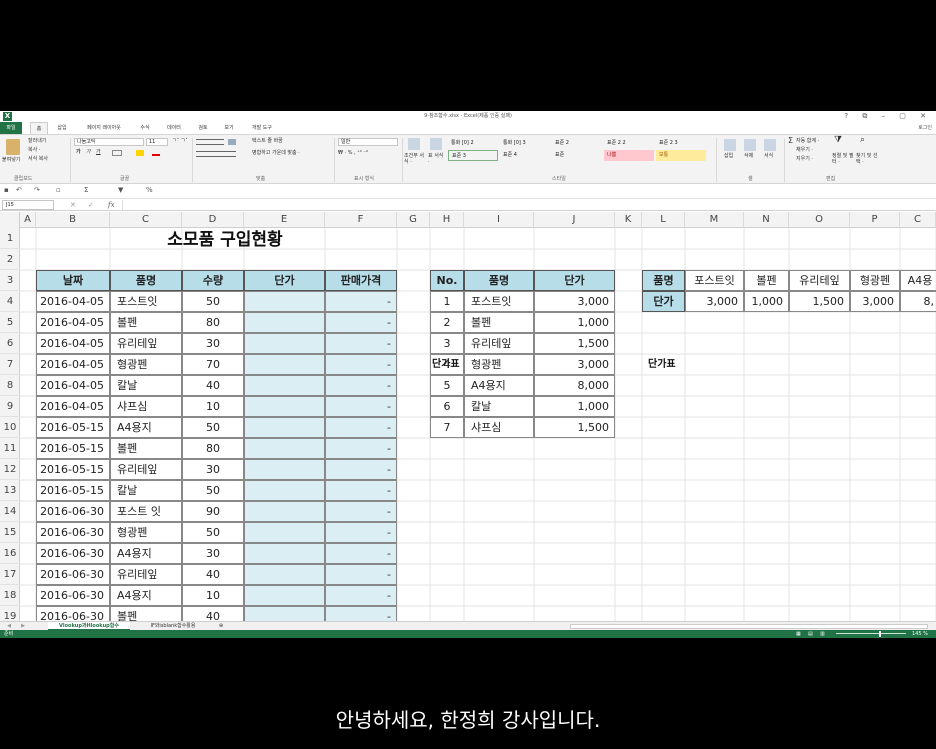  What do you see at coordinates (146, 343) in the screenshot?
I see `main-cell-item: 유리테잎` at bounding box center [146, 343].